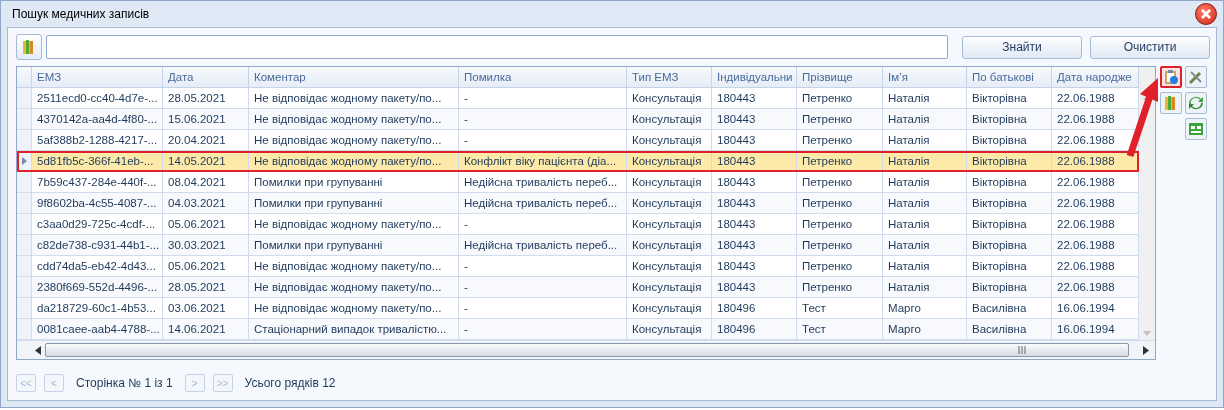 The image size is (1224, 410). What do you see at coordinates (578, 119) in the screenshot?
I see `table-row: 4370142a-aa4d-4f80-... 15.06.2021 Не відповідає жодному пакету/по... - Консультація 180443 Петренко Наталія Вікторівна 22.06.1988` at bounding box center [578, 119].